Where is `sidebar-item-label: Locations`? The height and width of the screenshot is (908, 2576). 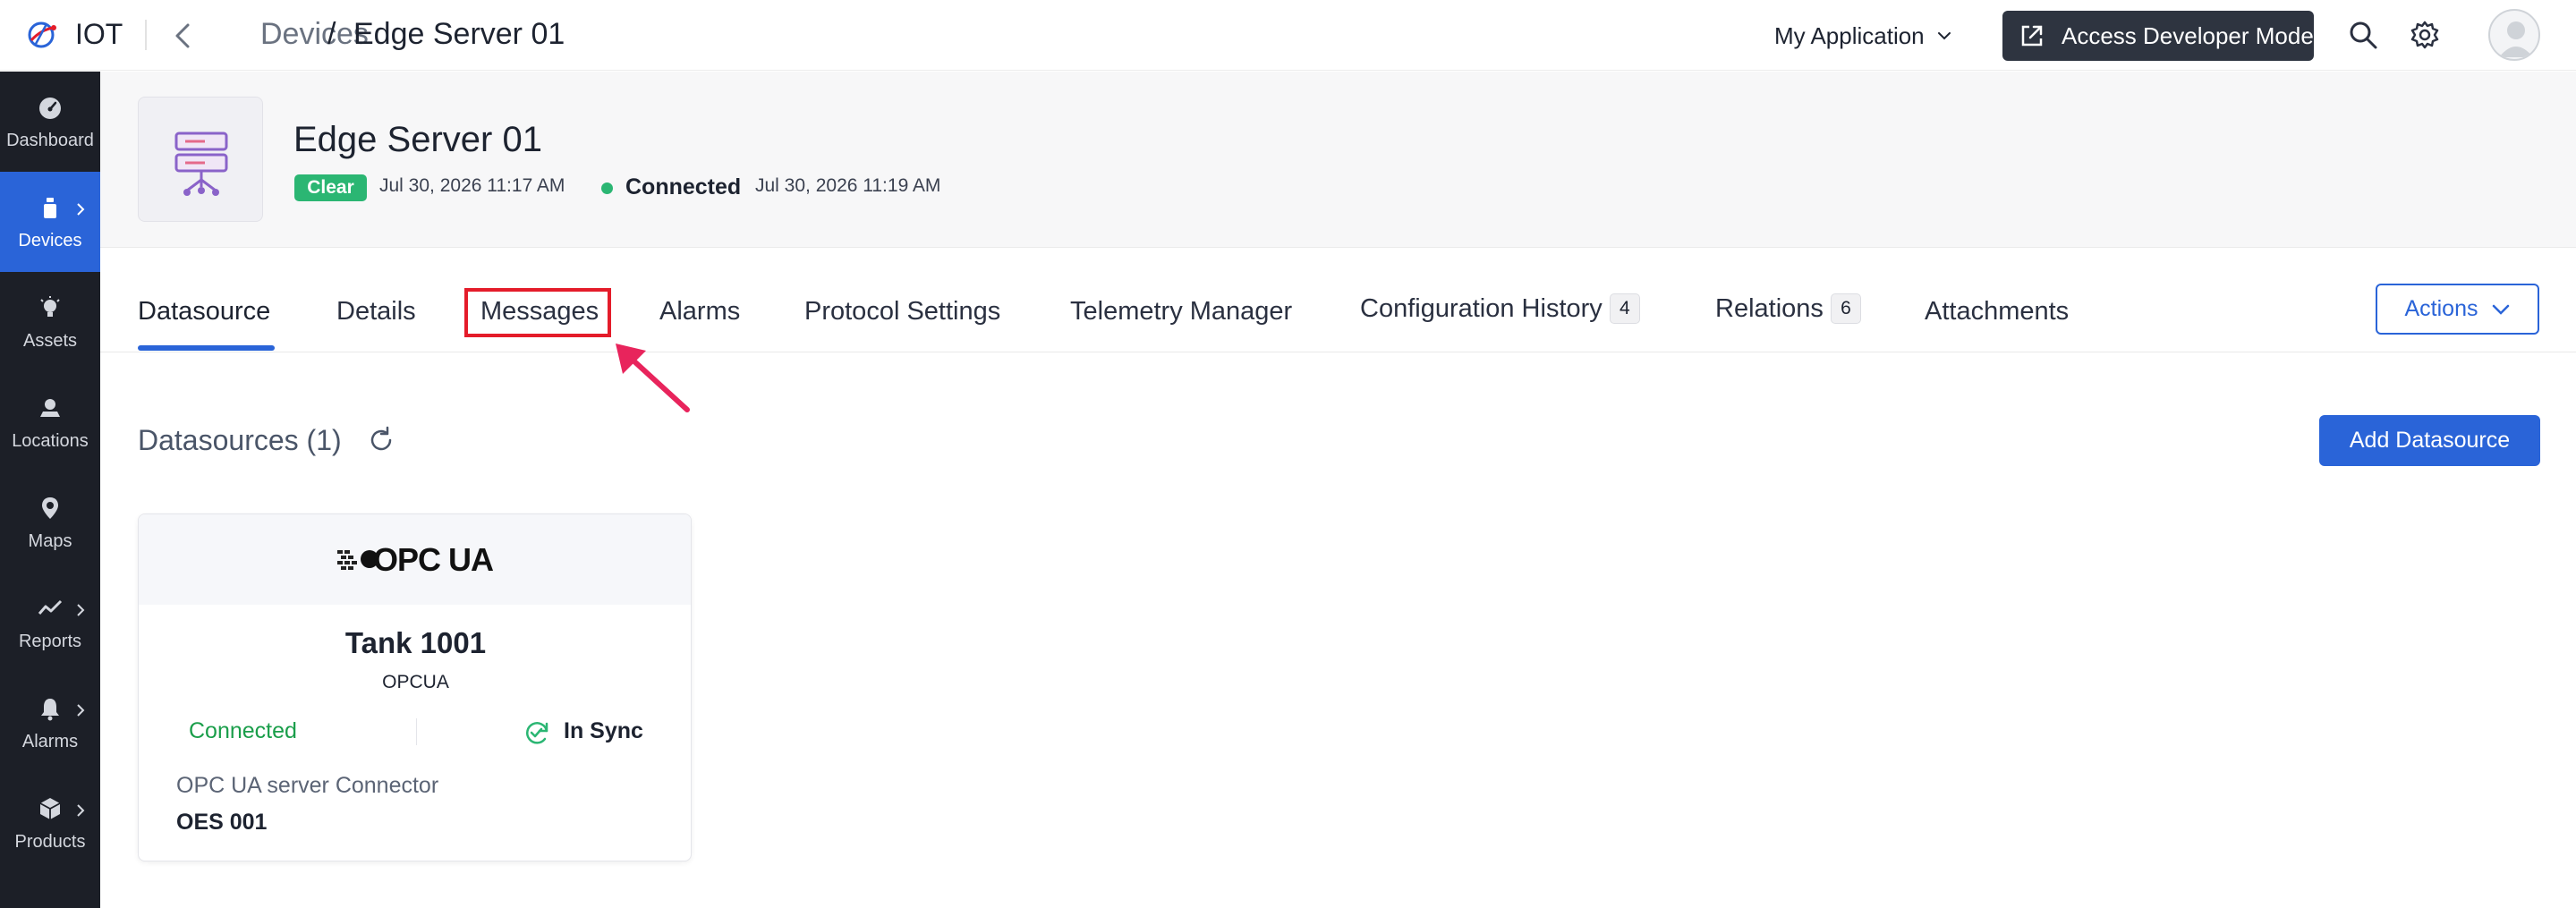
sidebar-item-label: Locations is located at coordinates (50, 441).